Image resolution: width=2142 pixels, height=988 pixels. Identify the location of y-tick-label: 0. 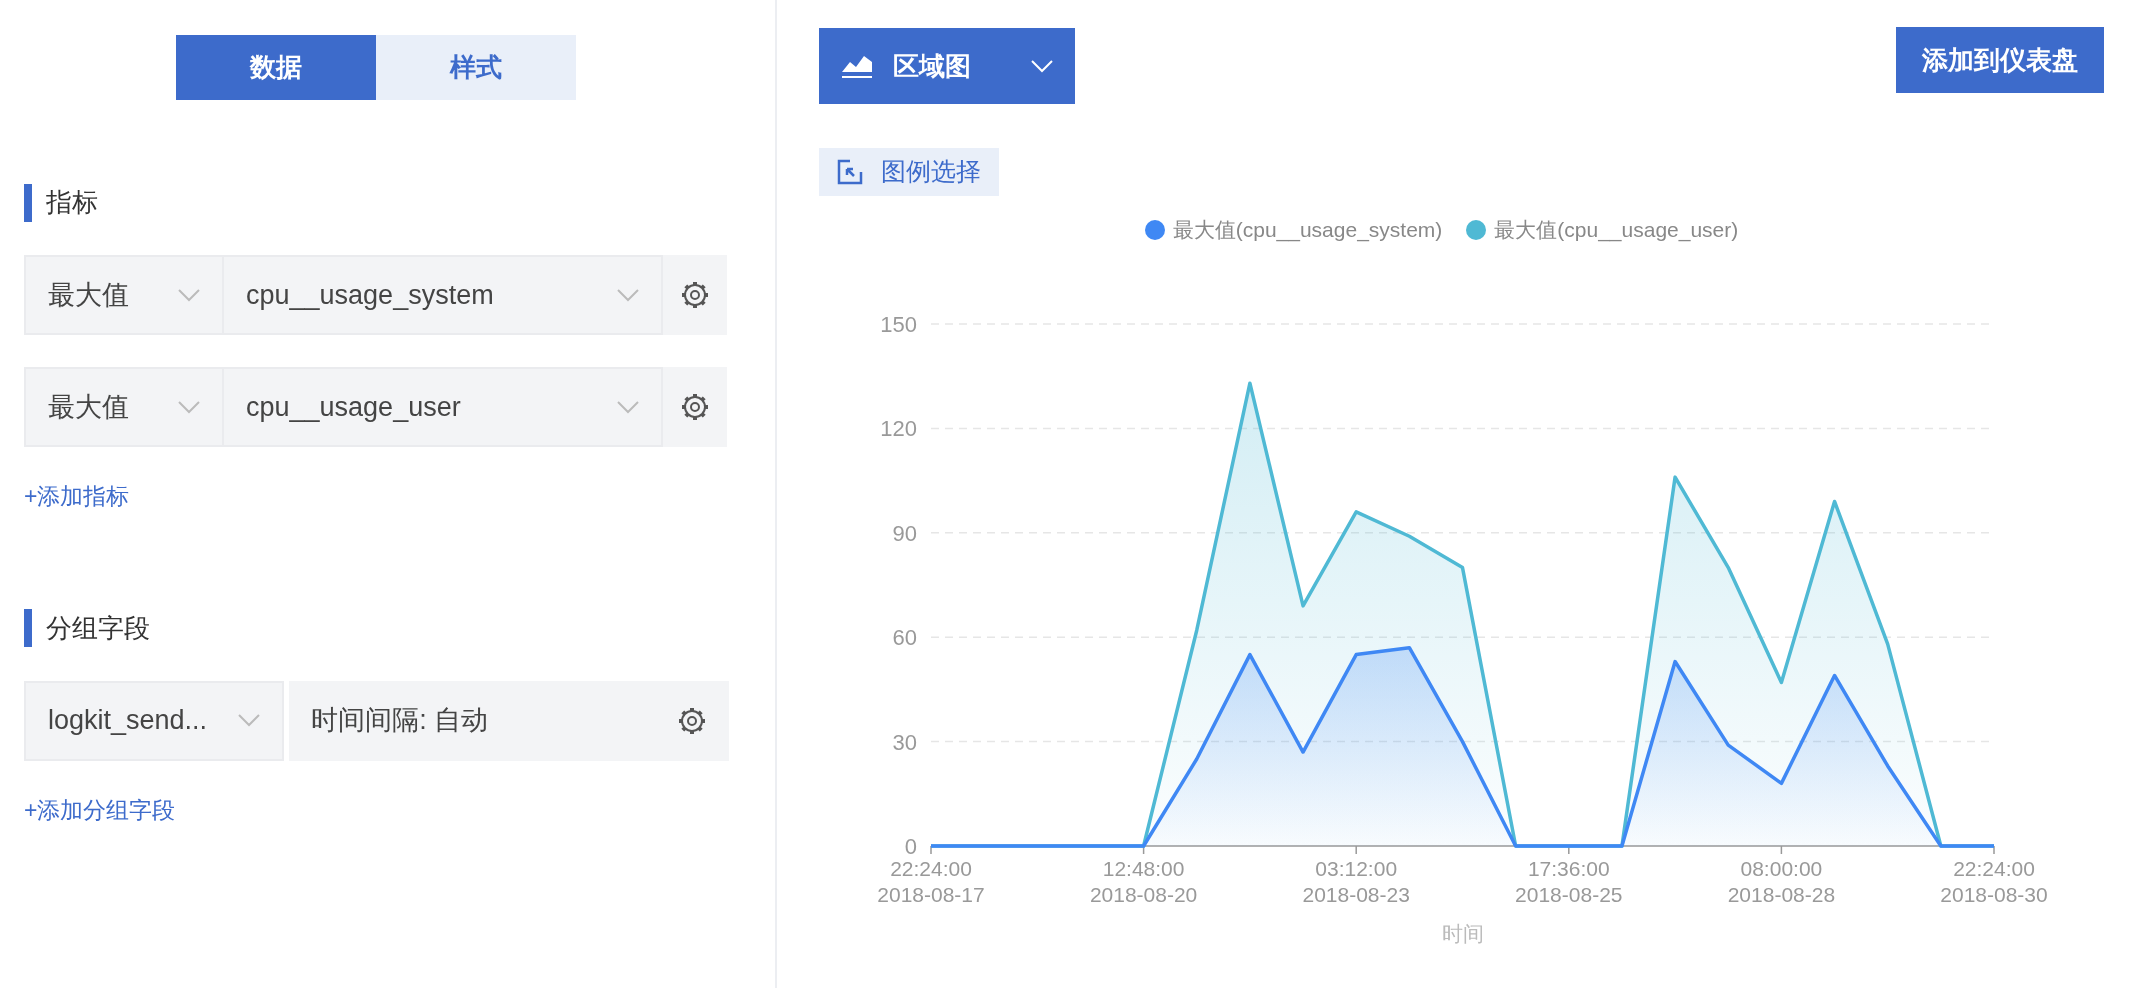
(910, 846).